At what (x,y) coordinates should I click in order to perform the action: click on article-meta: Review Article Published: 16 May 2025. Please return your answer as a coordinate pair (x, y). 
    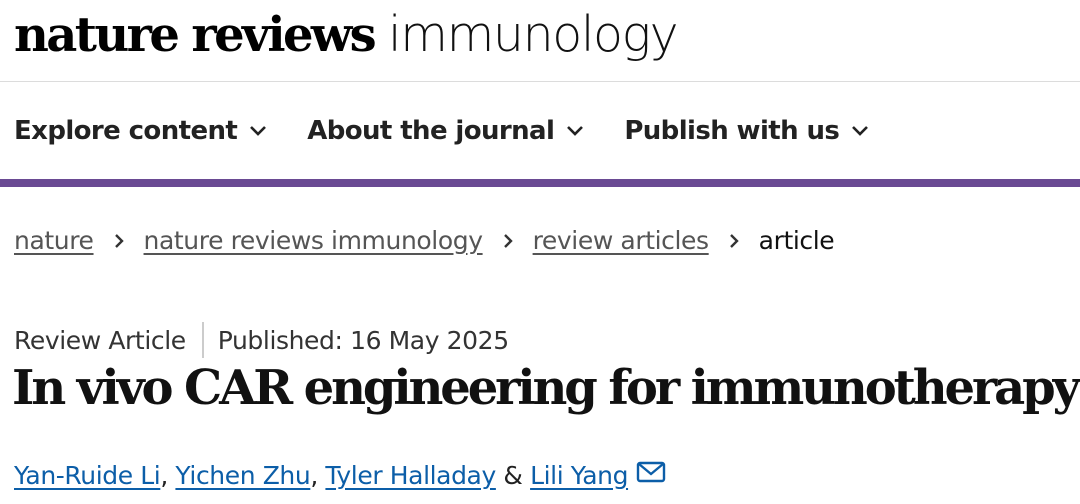
    Looking at the image, I should click on (261, 340).